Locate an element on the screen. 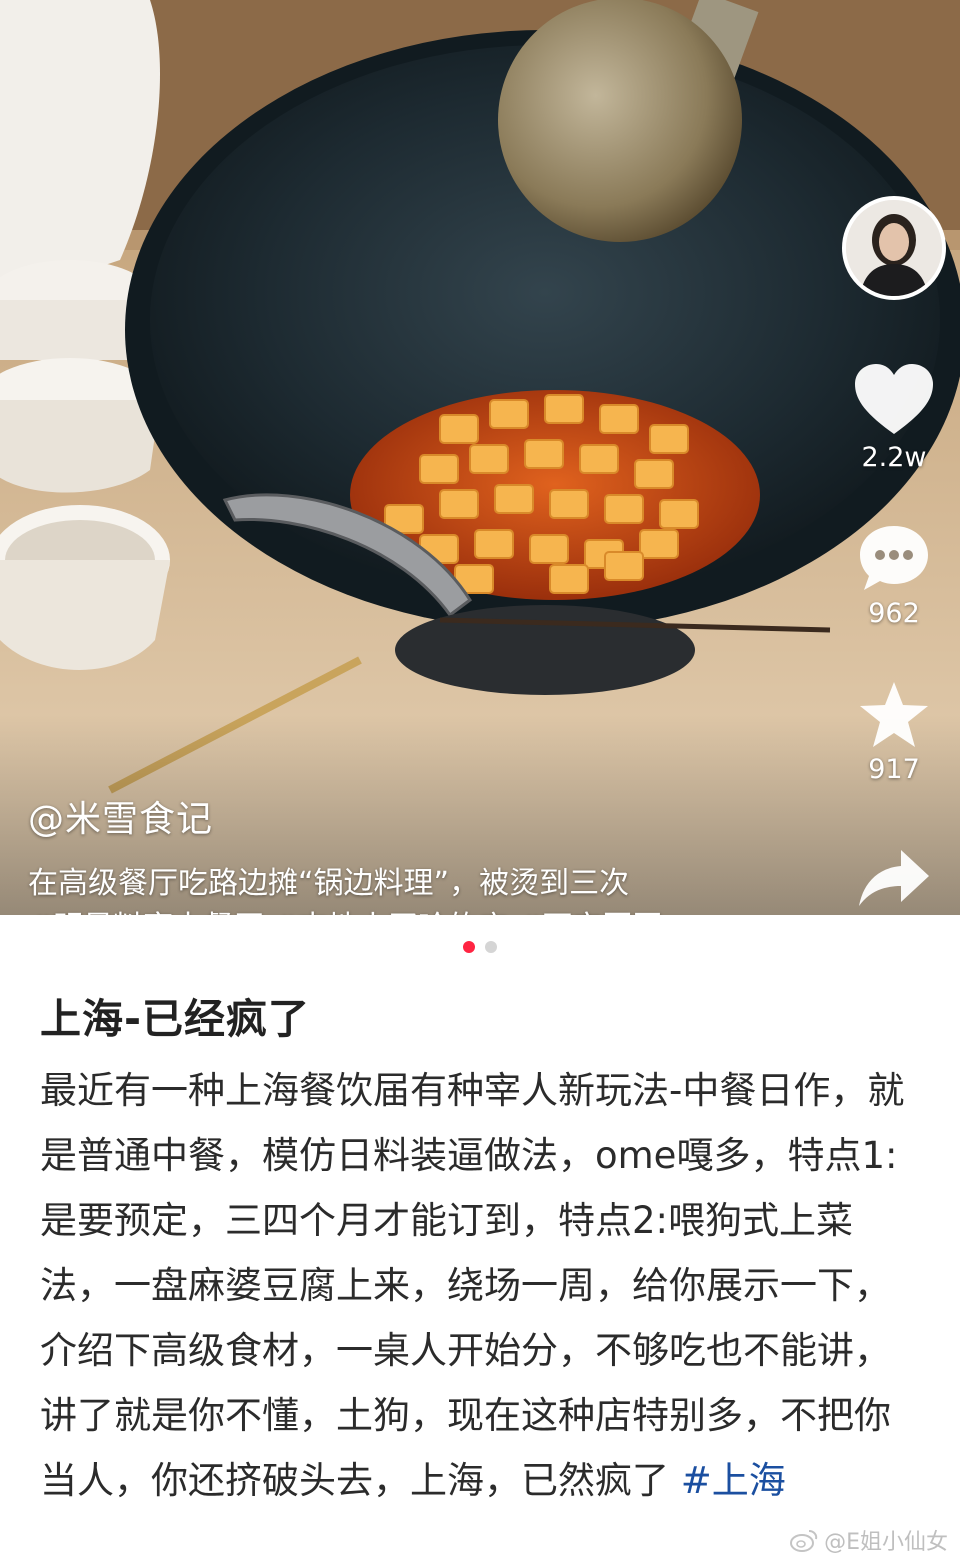 The height and width of the screenshot is (1567, 960). favorite-button: 917 is located at coordinates (894, 732).